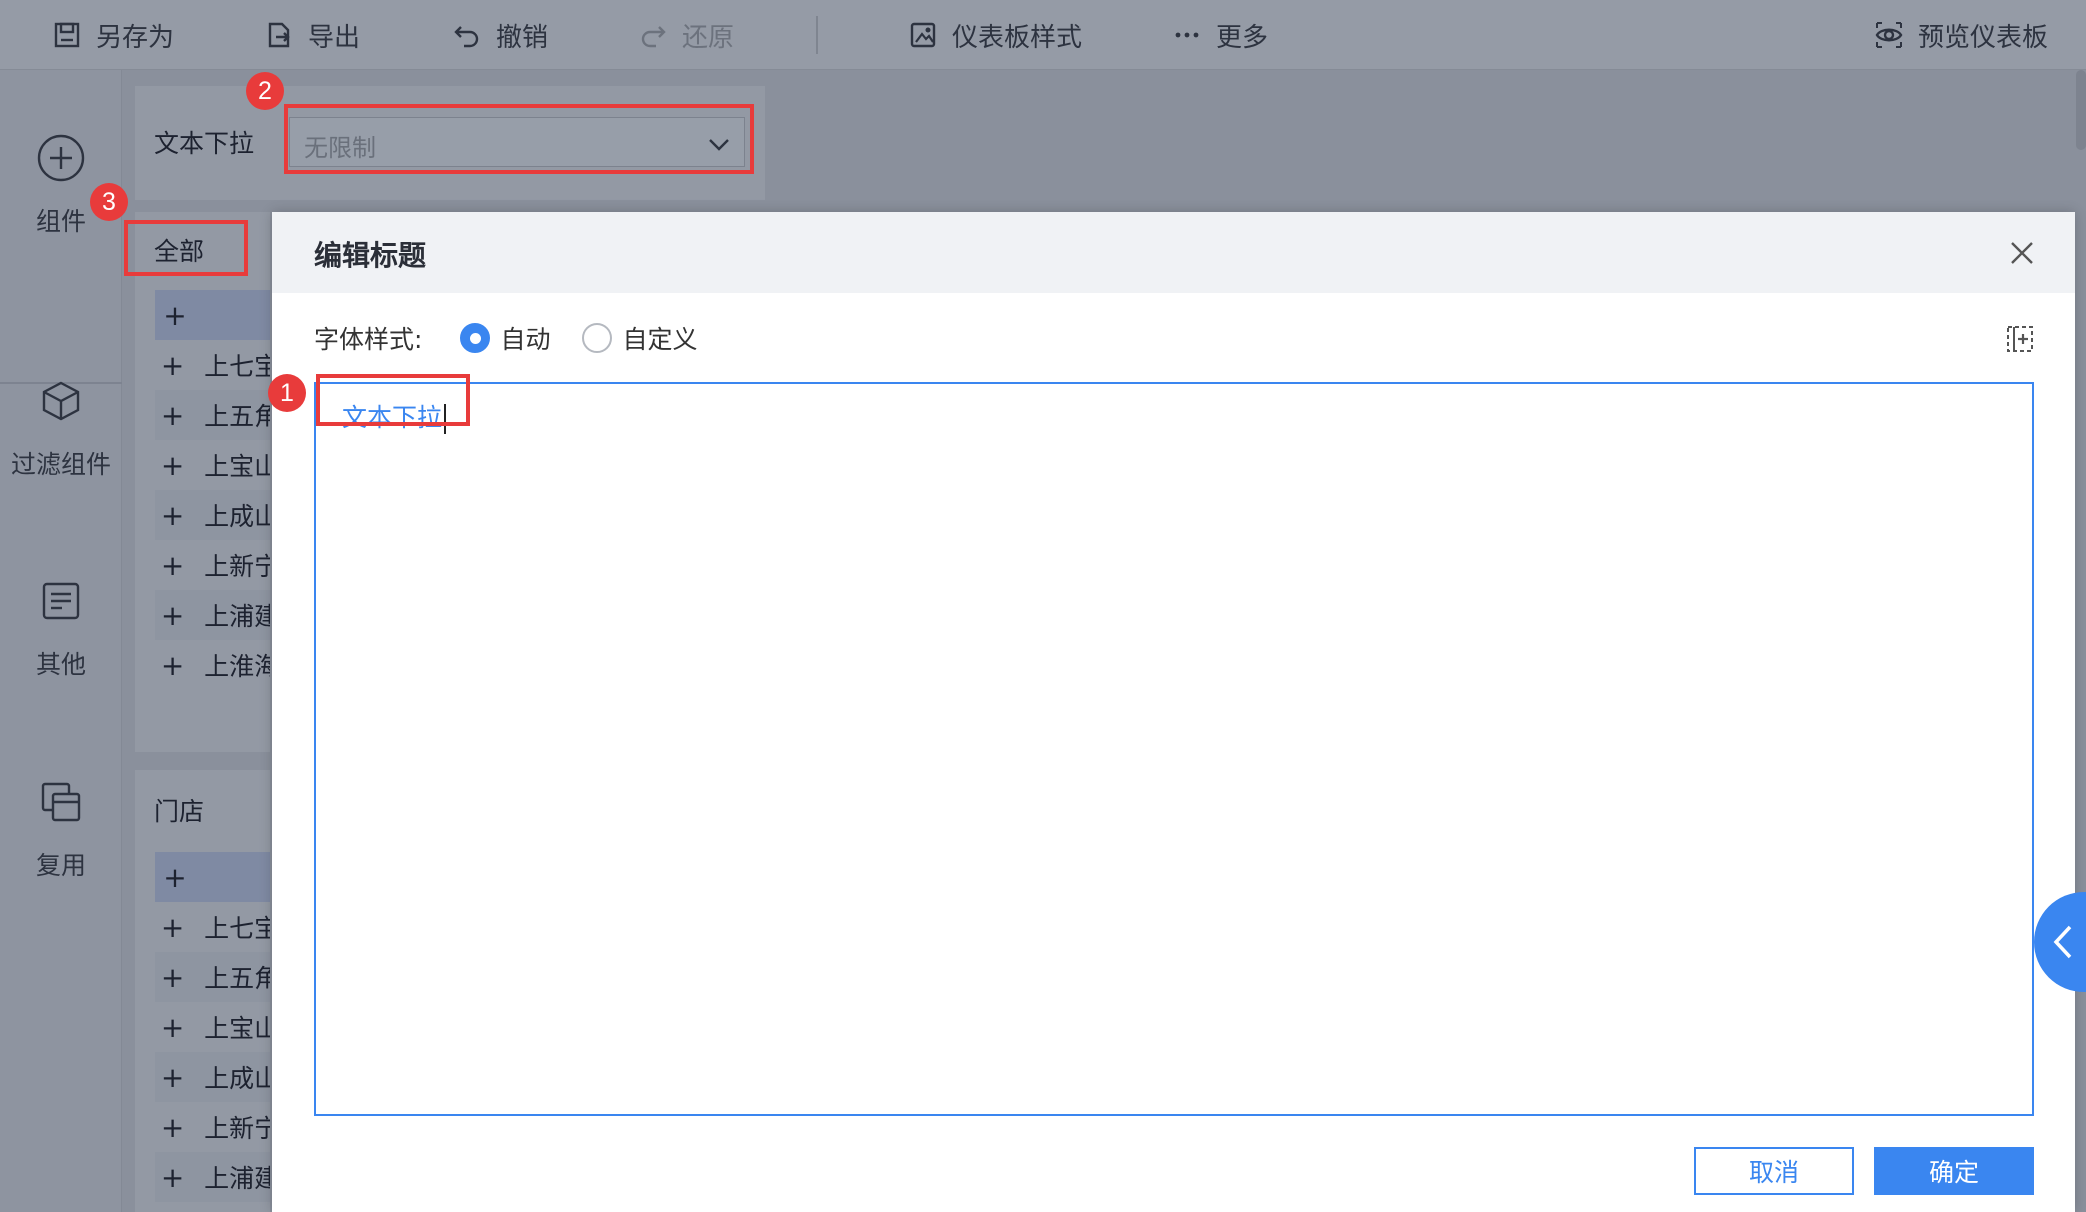  I want to click on top-toolbar: 另存为 导出 撤销 还原 仪表板样式 更多 预览仪表板, so click(1043, 35).